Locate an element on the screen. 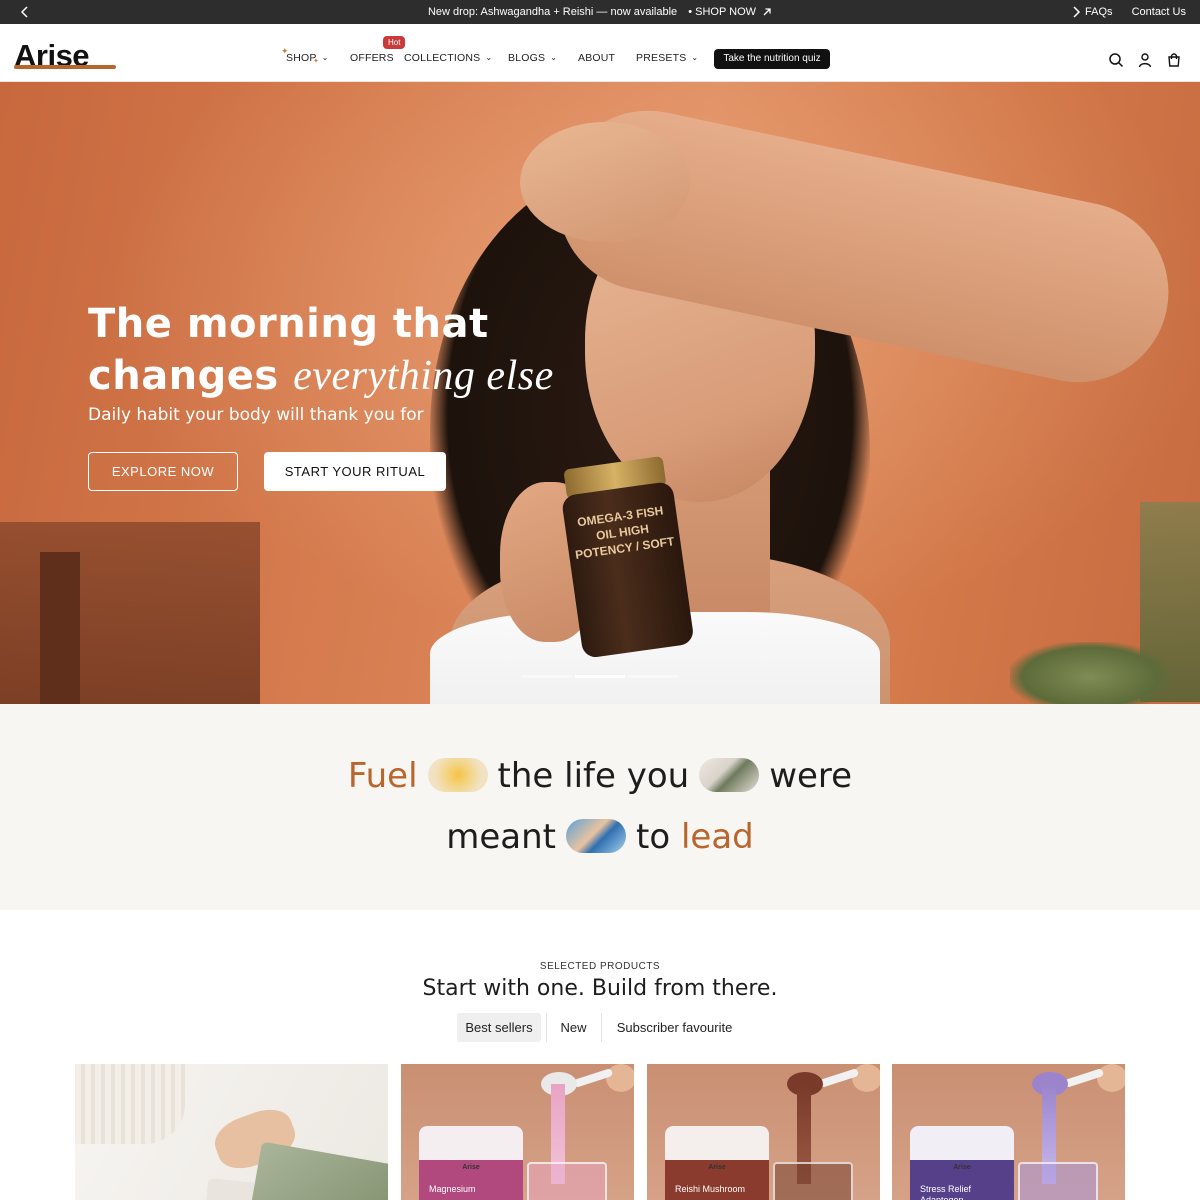 The image size is (1200, 1200). hero-title-line1: The morning that is located at coordinates (288, 324).